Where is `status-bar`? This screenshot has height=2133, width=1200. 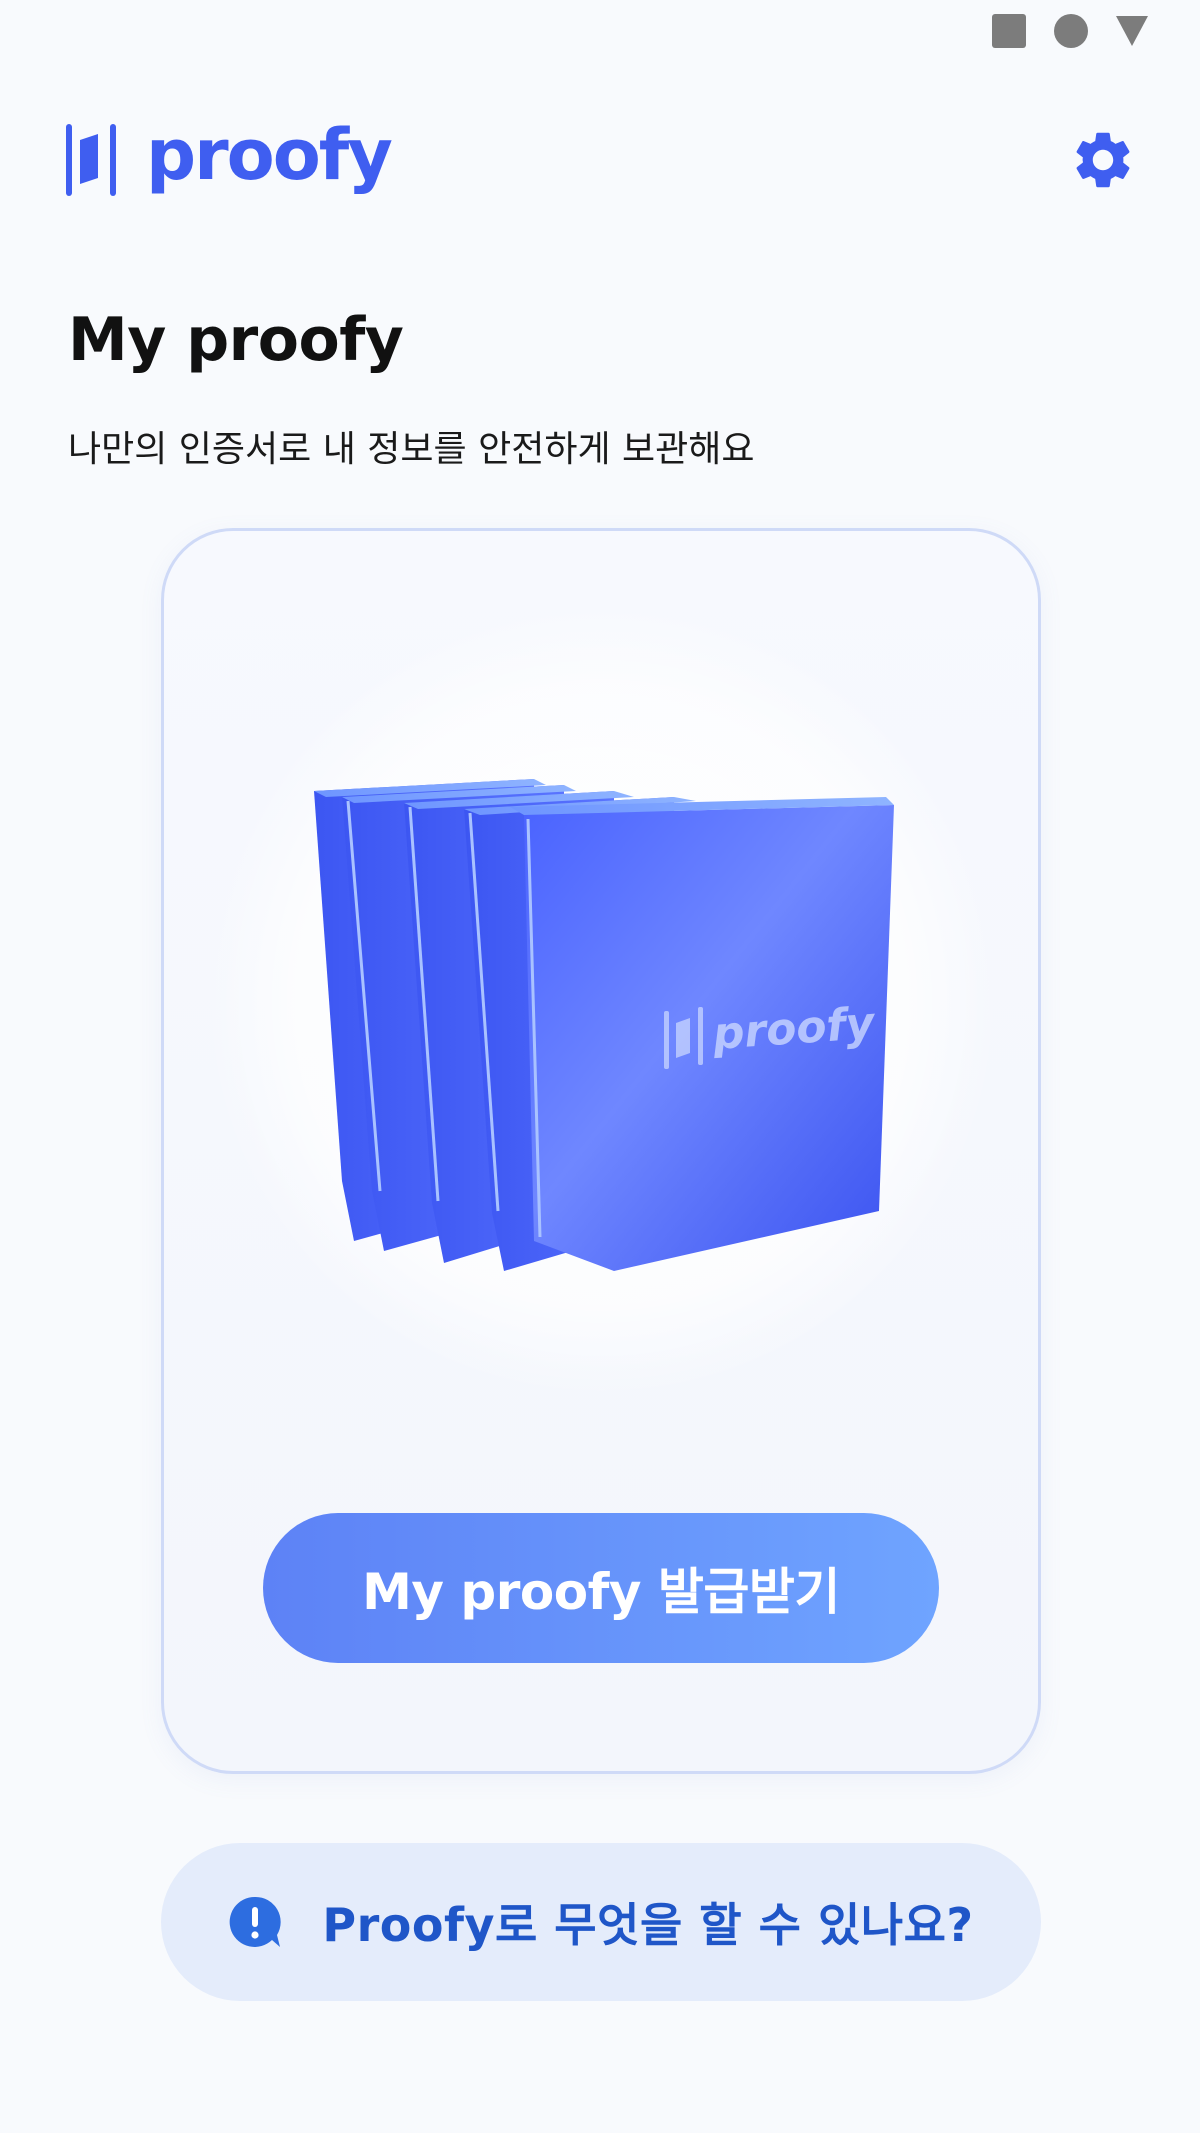
status-bar is located at coordinates (1070, 31).